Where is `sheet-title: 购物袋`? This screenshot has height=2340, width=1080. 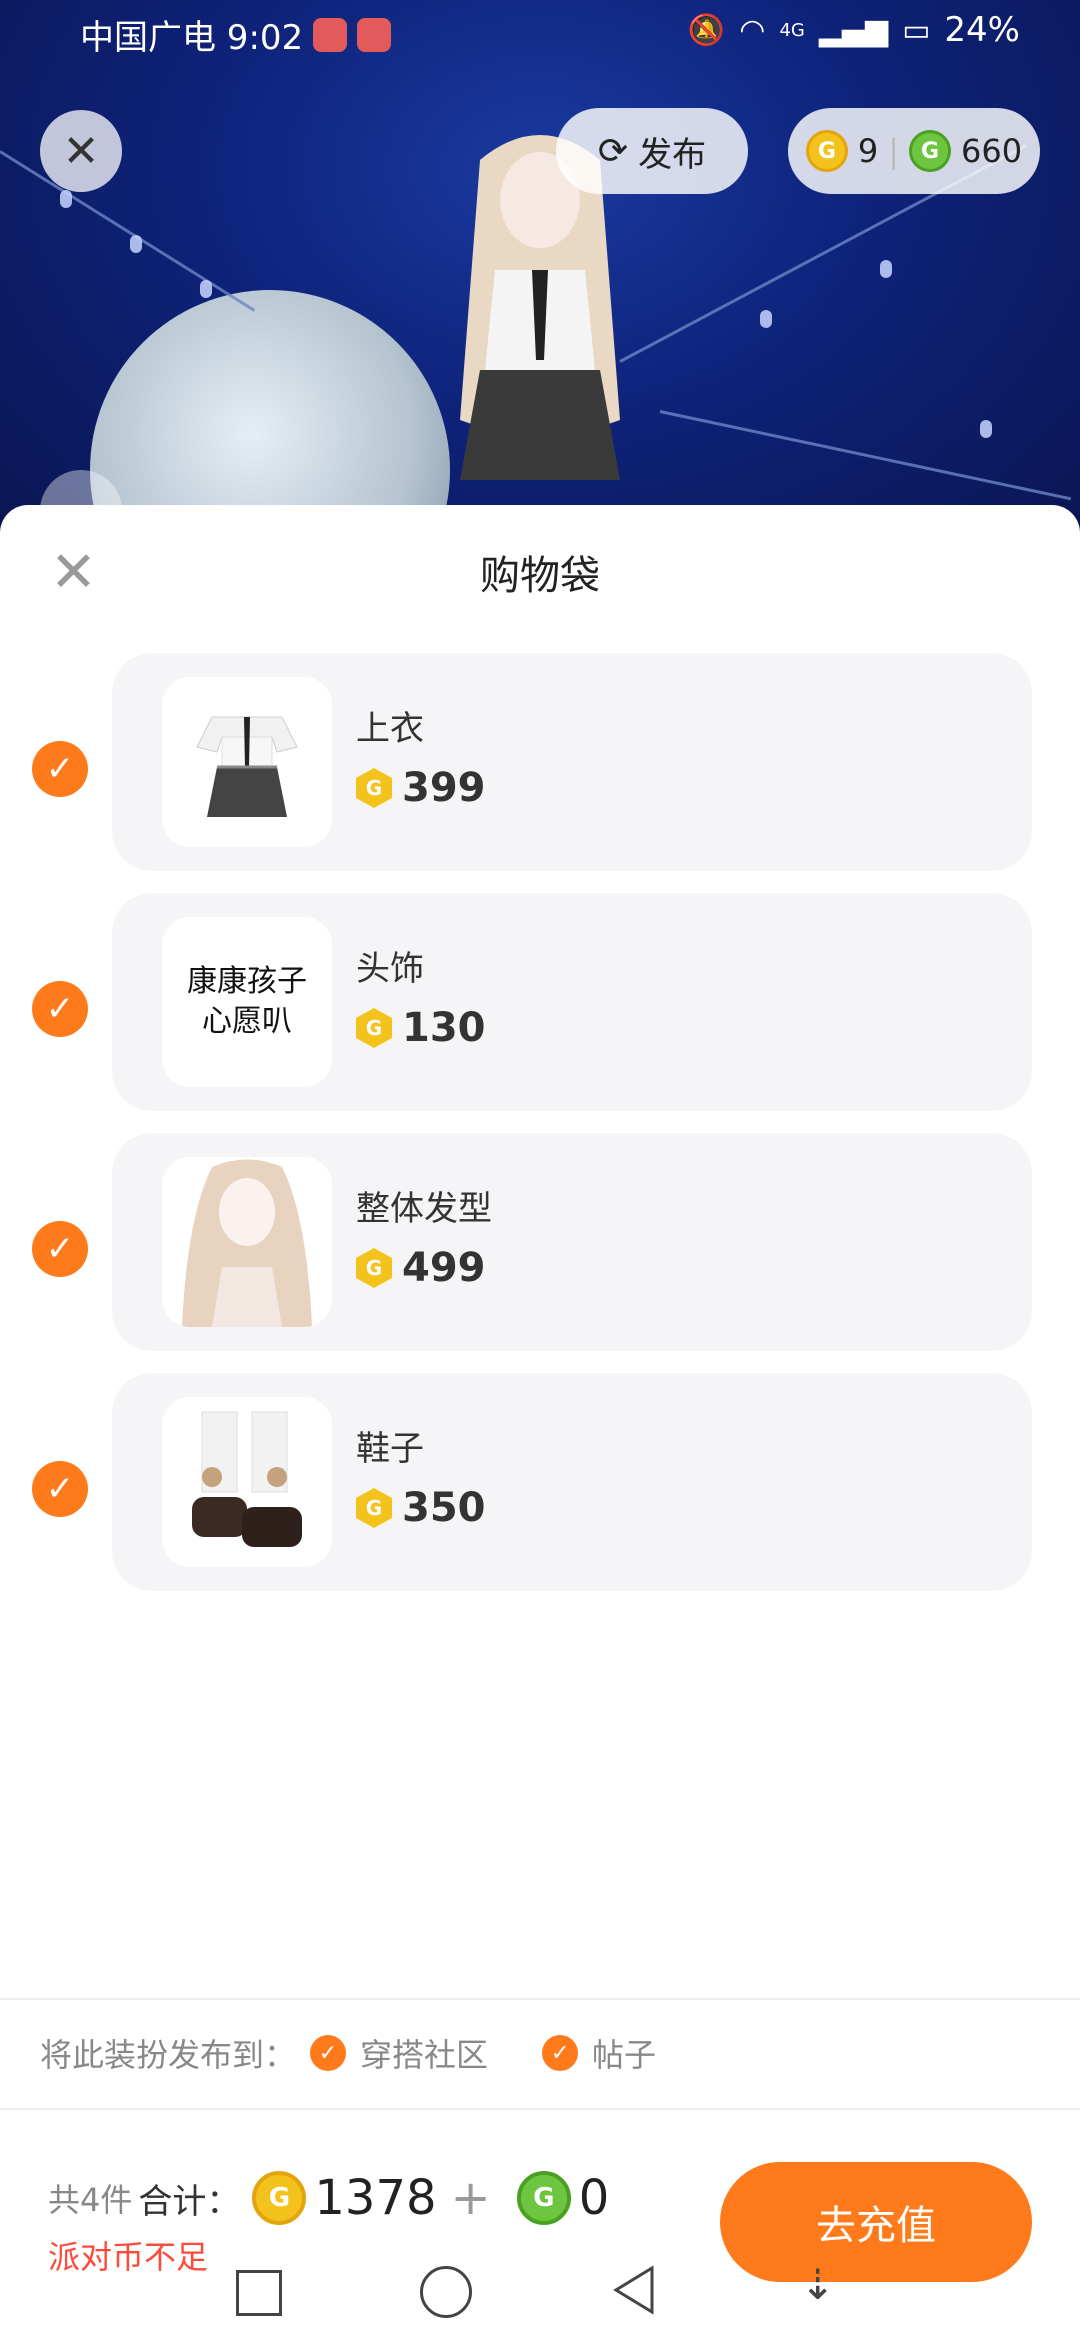
sheet-title: 购物袋 is located at coordinates (540, 576).